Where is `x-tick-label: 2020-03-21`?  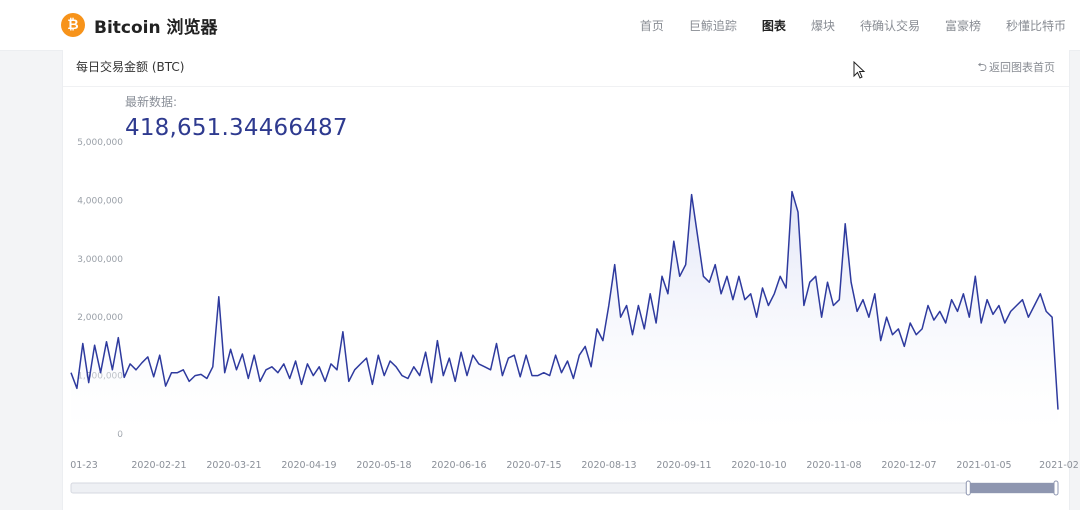 x-tick-label: 2020-03-21 is located at coordinates (233, 465).